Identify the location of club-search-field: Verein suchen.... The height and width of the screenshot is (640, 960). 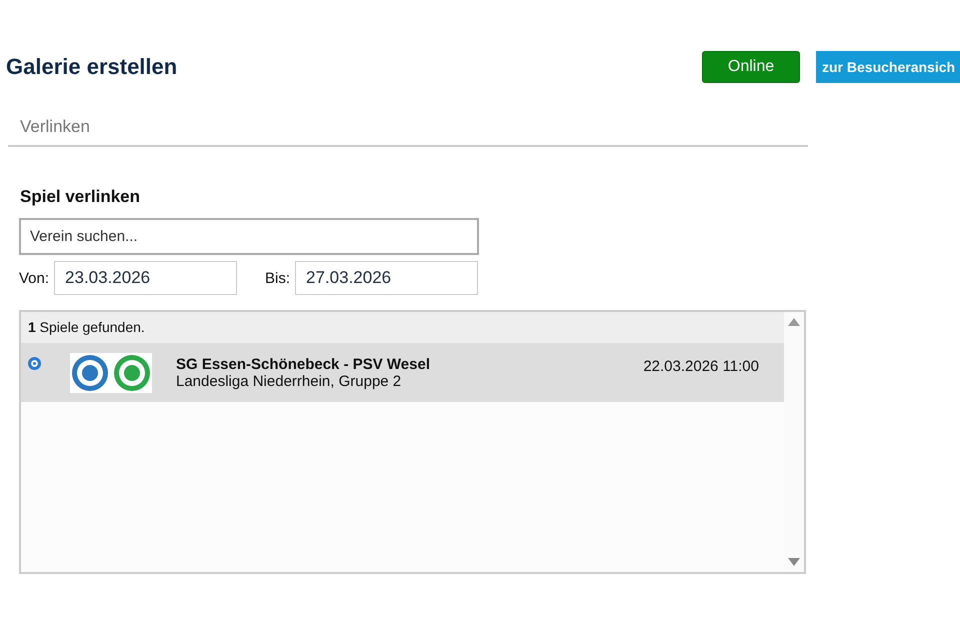
(249, 236).